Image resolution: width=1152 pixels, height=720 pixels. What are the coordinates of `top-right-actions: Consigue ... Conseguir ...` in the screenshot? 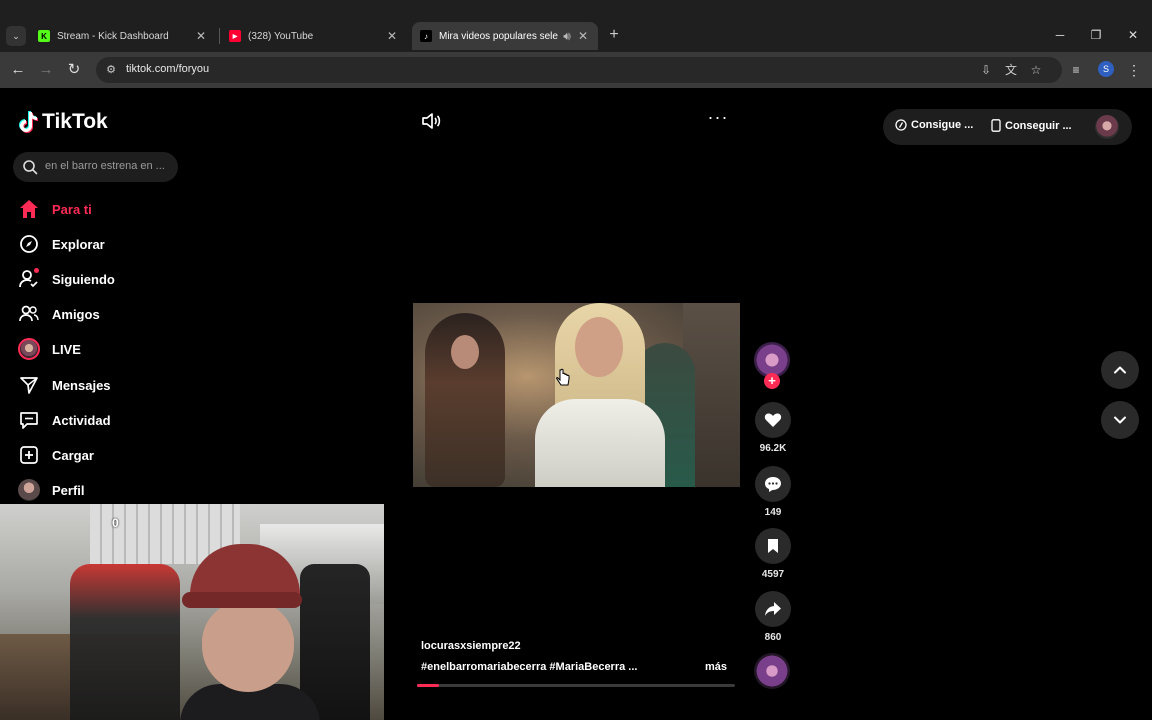 It's located at (1007, 127).